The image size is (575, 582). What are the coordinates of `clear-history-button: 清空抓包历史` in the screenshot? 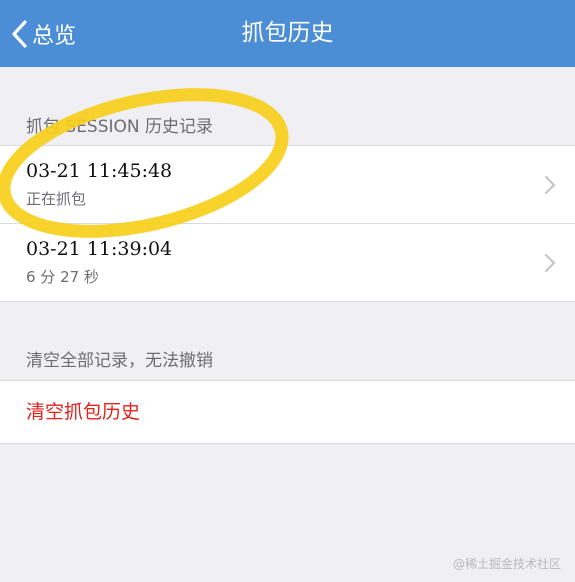 It's located at (83, 412).